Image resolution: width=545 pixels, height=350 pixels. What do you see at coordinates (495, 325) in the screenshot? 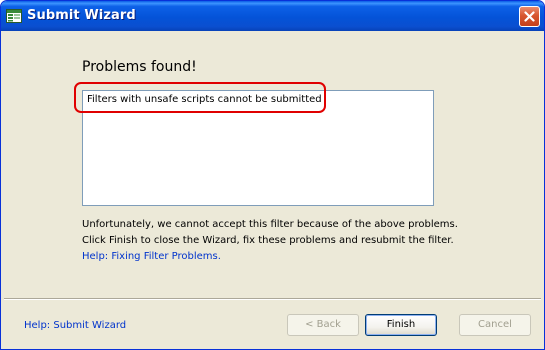
I see `cancel-button: Cancel` at bounding box center [495, 325].